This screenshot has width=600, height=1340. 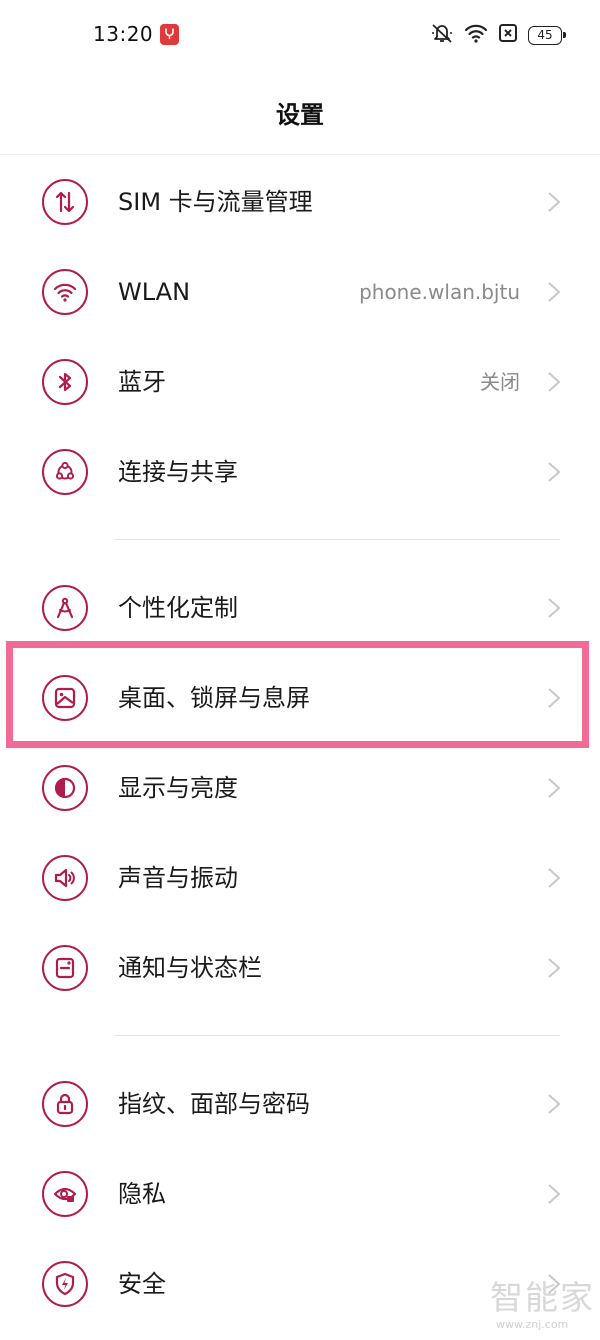 What do you see at coordinates (65, 382) in the screenshot?
I see `bluetooth-icon` at bounding box center [65, 382].